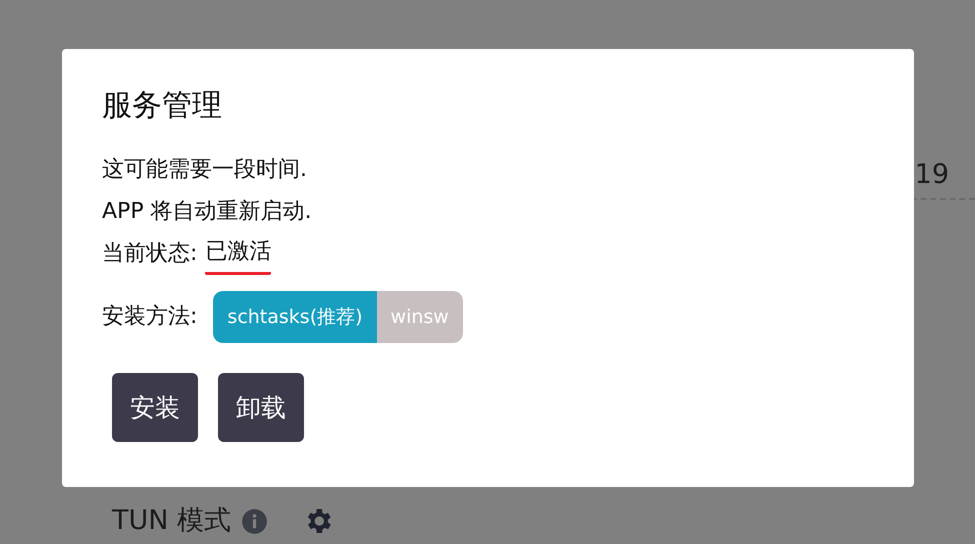 This screenshot has height=544, width=975. Describe the element at coordinates (261, 407) in the screenshot. I see `action-button: 卸载` at that location.